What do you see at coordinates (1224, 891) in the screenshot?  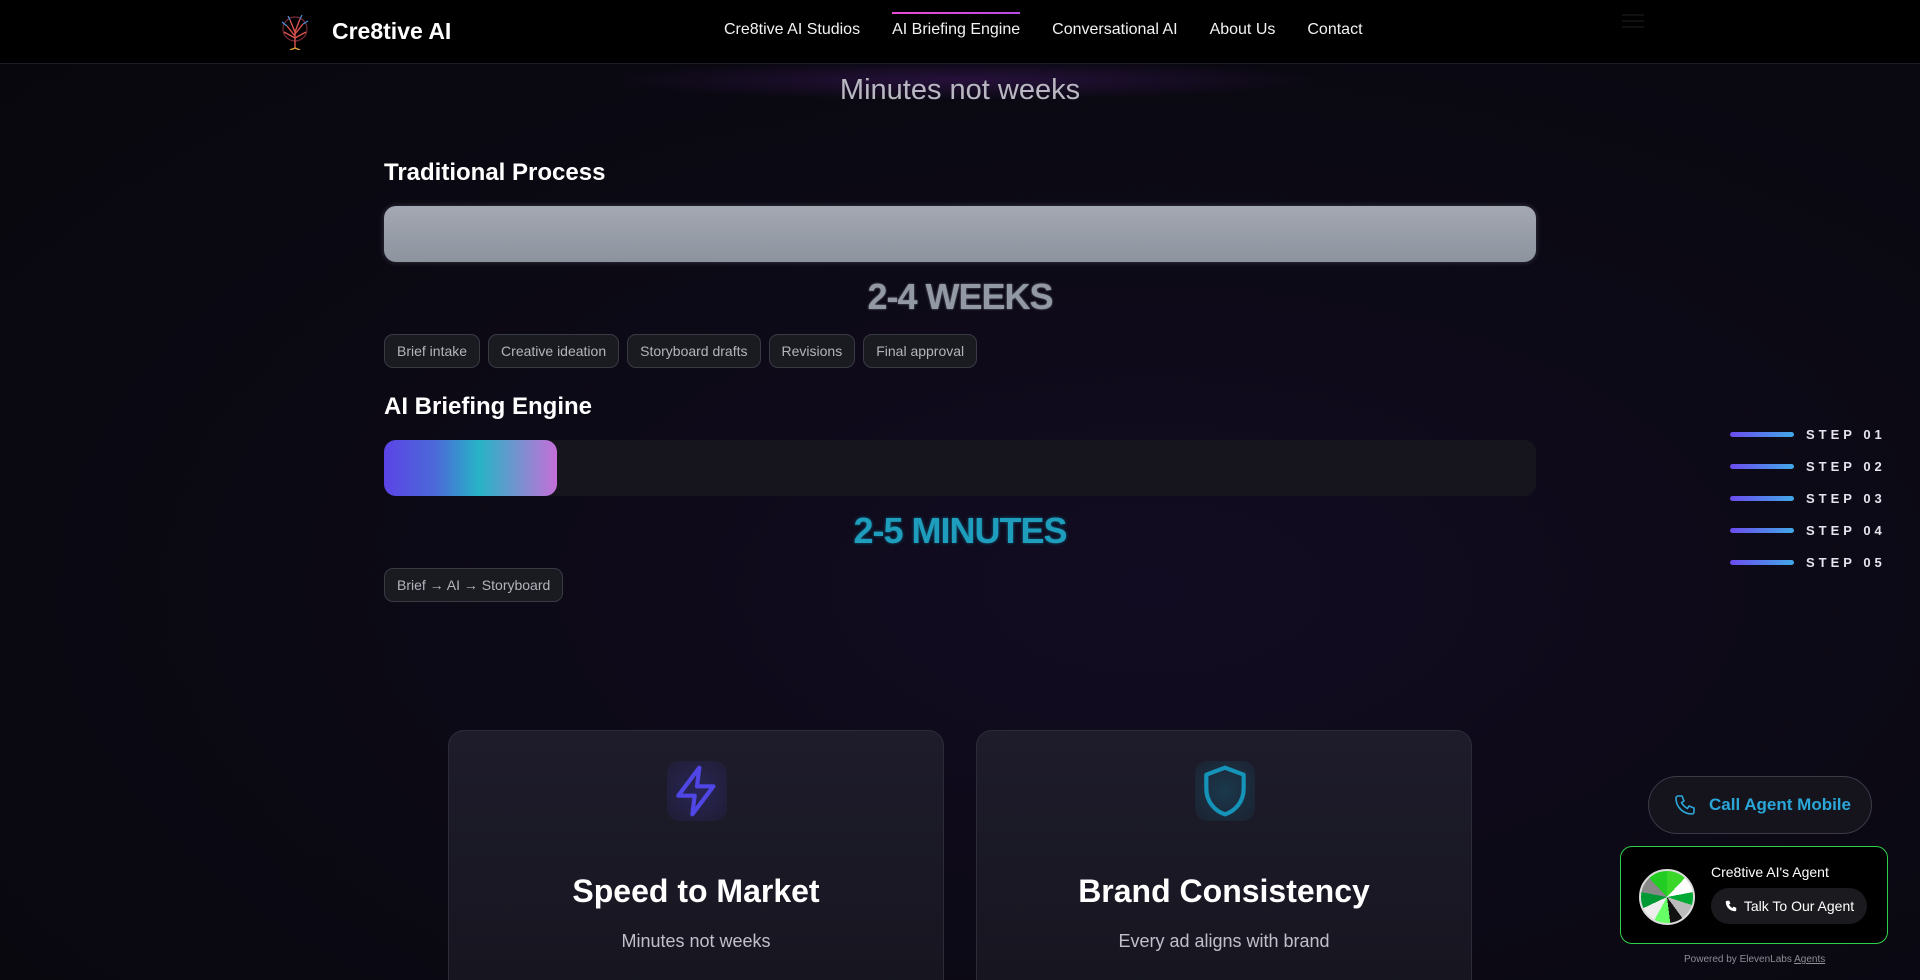 I see `card-title: Brand Consistency` at bounding box center [1224, 891].